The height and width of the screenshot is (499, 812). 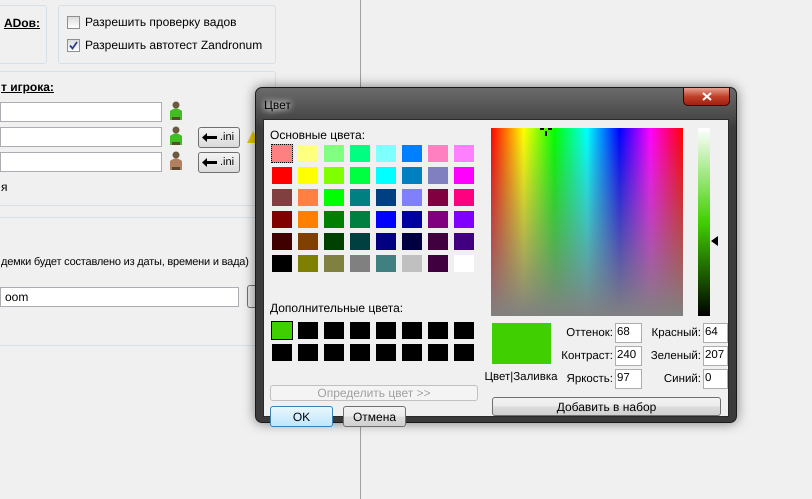 I want to click on label: демки будет составлено из даты, времени и вада), so click(x=125, y=262).